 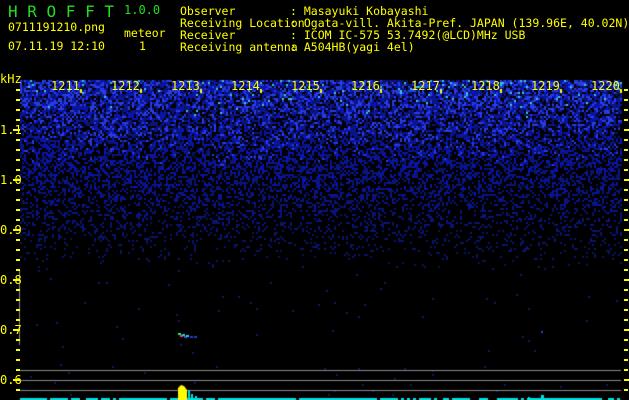 What do you see at coordinates (125, 86) in the screenshot?
I see `time-label: 1212` at bounding box center [125, 86].